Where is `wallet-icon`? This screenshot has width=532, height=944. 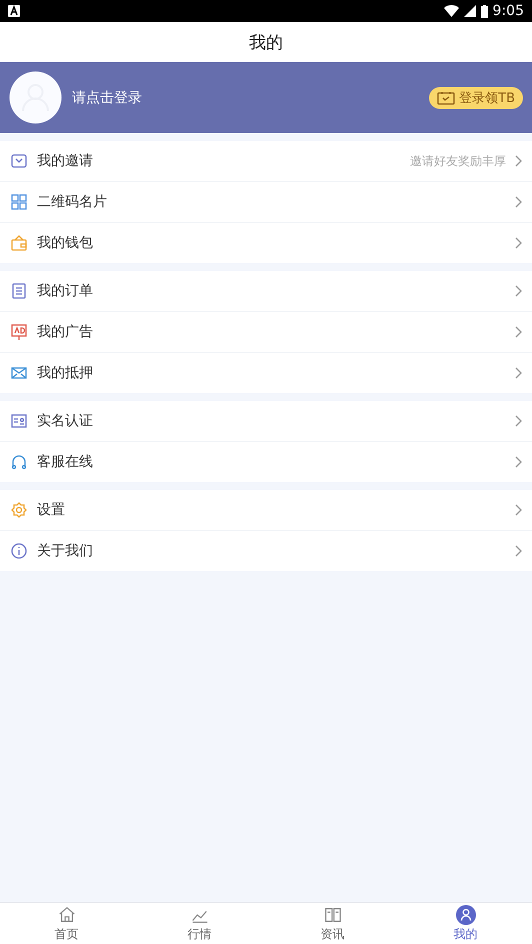 wallet-icon is located at coordinates (19, 243).